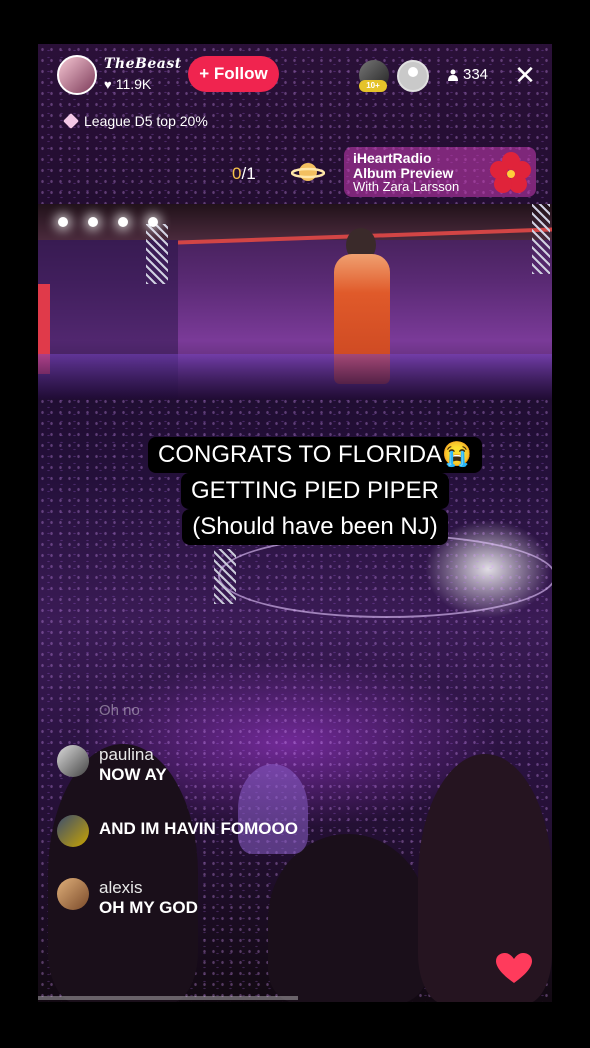  What do you see at coordinates (168, 998) in the screenshot?
I see `progress-bar` at bounding box center [168, 998].